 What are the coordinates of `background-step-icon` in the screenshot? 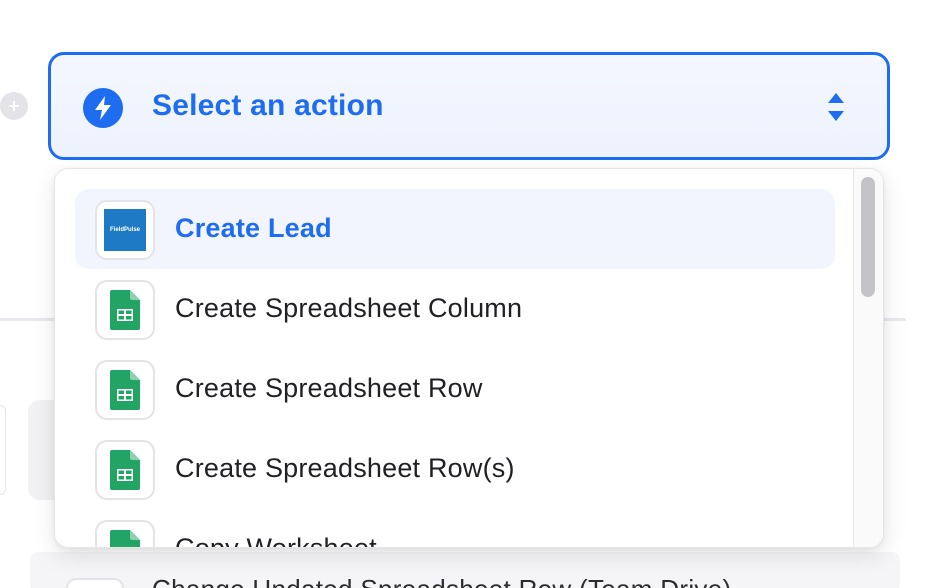 It's located at (95, 583).